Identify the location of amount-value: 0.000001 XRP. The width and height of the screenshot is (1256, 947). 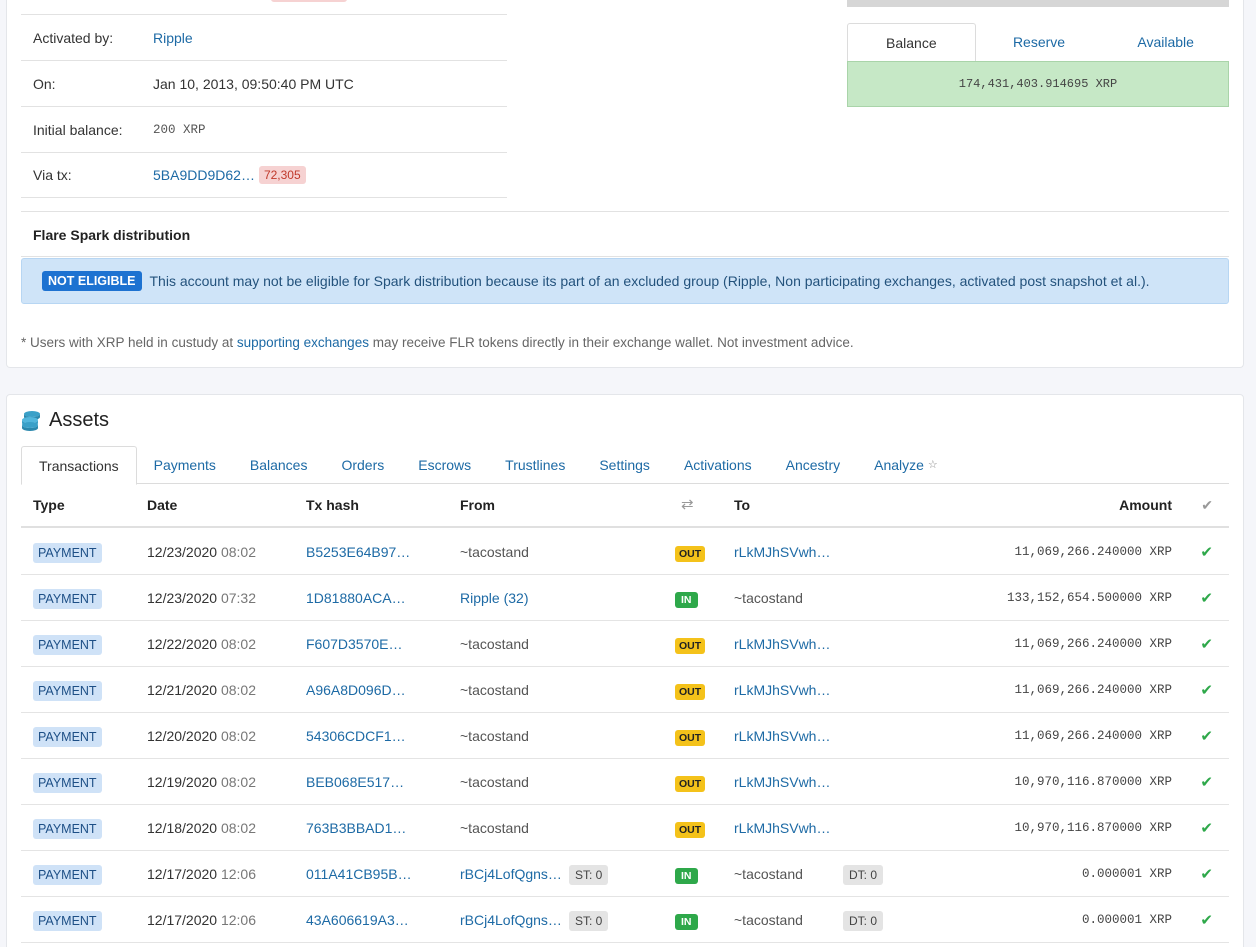
(1126, 873).